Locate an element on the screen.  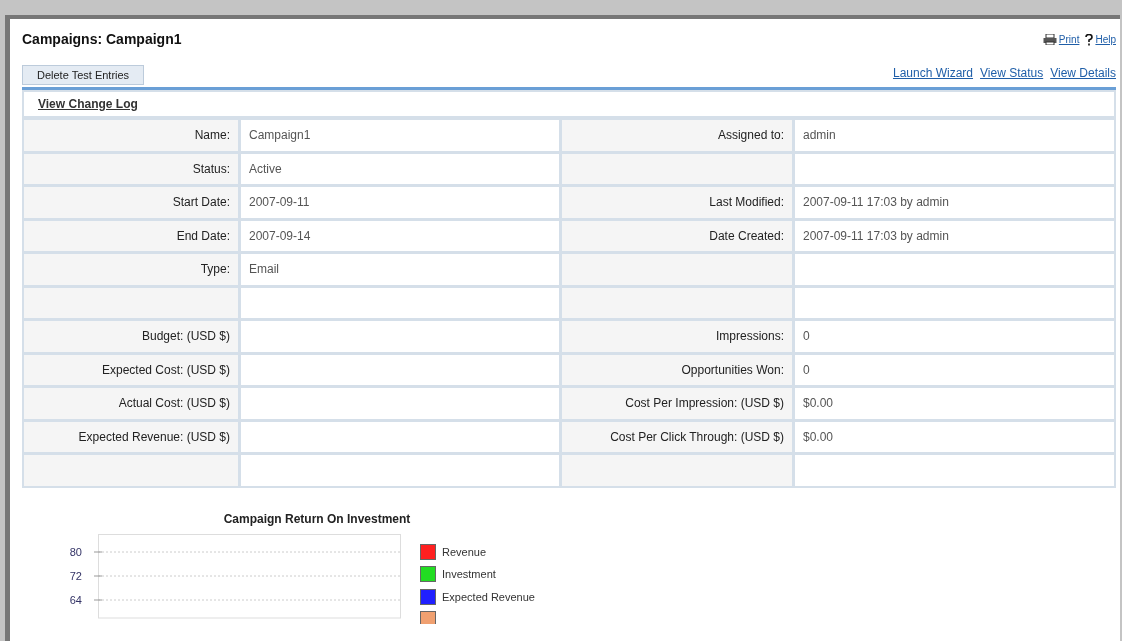
field-label-cell: Expected Cost: (USD $) is located at coordinates (131, 369).